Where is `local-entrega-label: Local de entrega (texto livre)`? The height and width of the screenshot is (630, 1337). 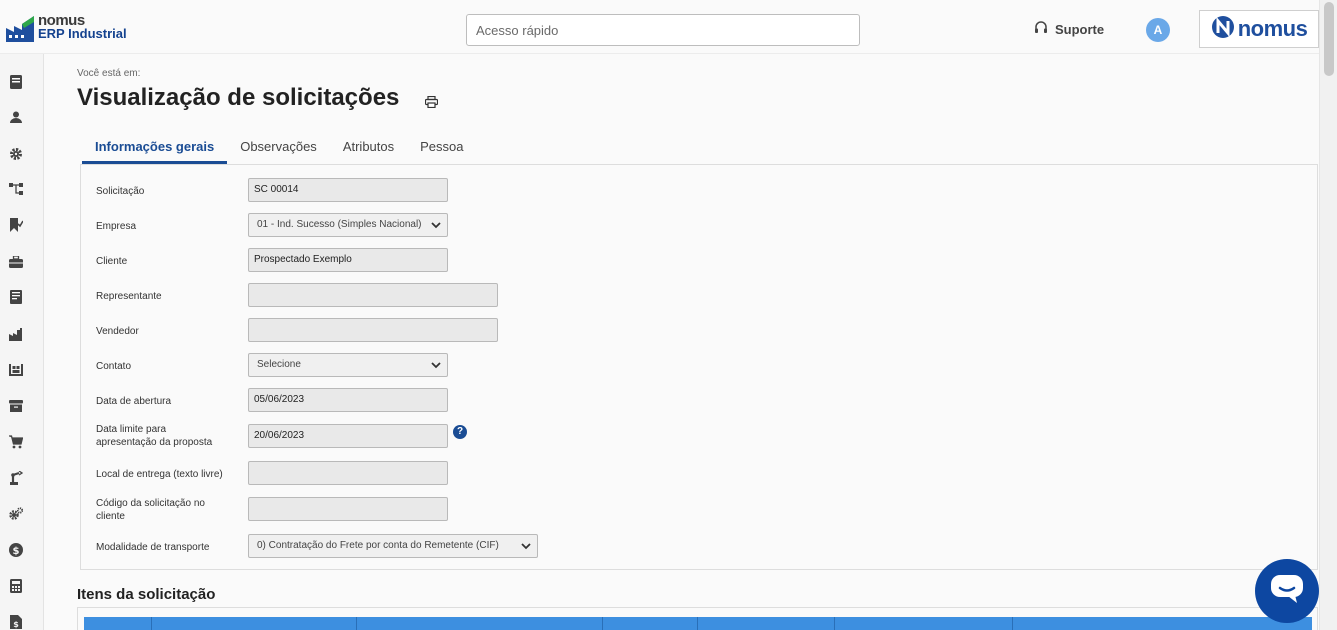
local-entrega-label: Local de entrega (texto livre) is located at coordinates (159, 474).